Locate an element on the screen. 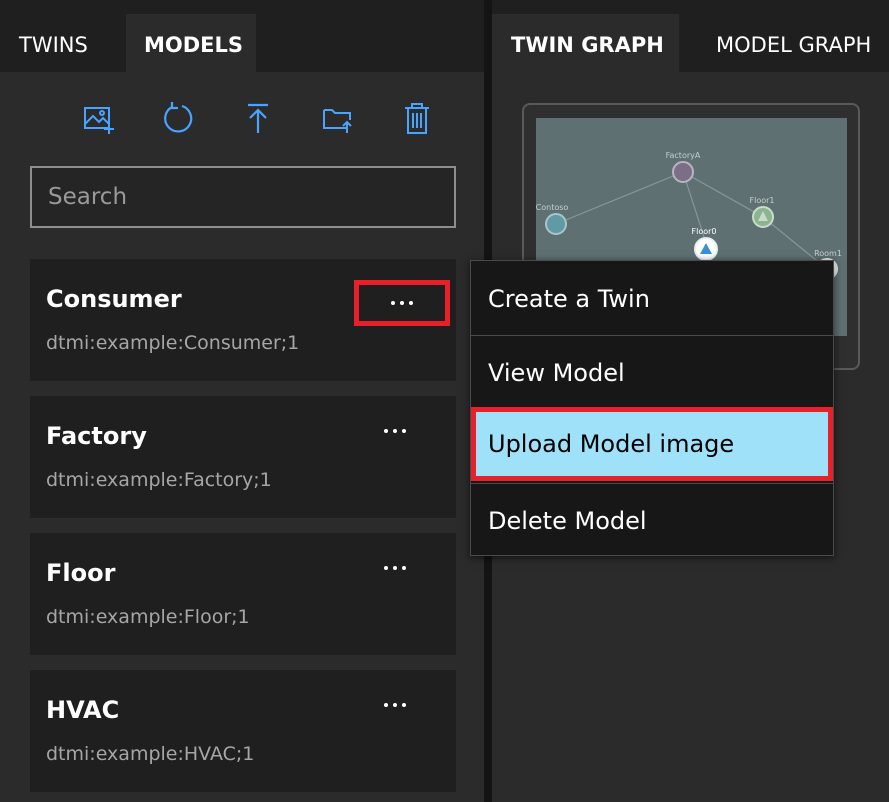 The width and height of the screenshot is (889, 802). upload-icon is located at coordinates (258, 118).